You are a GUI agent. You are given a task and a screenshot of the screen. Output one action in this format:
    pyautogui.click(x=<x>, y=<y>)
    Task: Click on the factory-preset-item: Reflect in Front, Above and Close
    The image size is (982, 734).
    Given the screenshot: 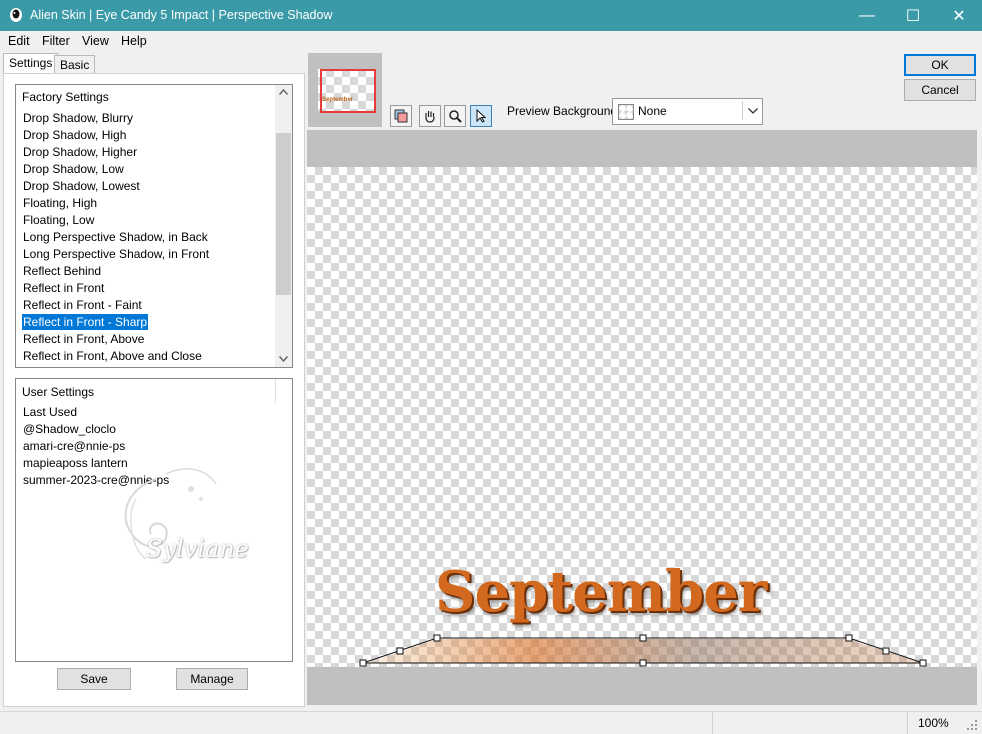 What is the action you would take?
    pyautogui.click(x=112, y=356)
    